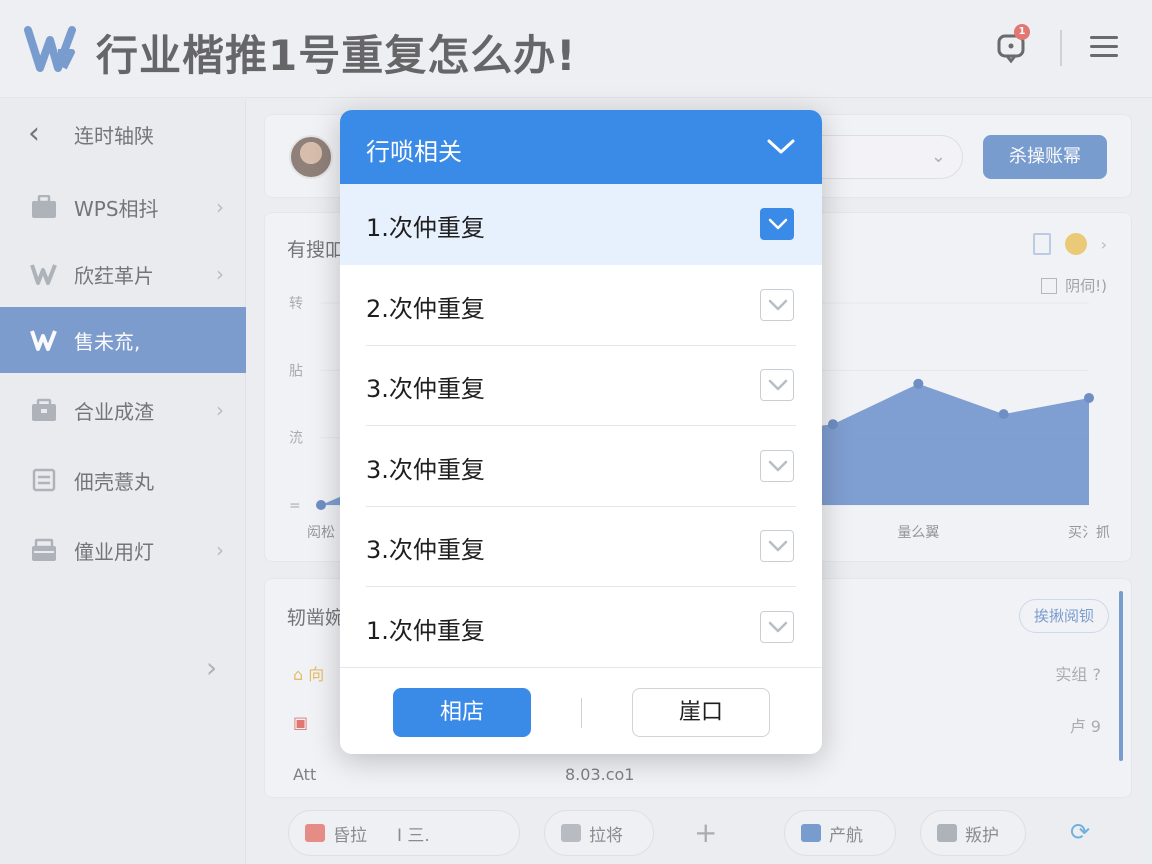  What do you see at coordinates (425, 308) in the screenshot?
I see `option-label: 2.次仲重复` at bounding box center [425, 308].